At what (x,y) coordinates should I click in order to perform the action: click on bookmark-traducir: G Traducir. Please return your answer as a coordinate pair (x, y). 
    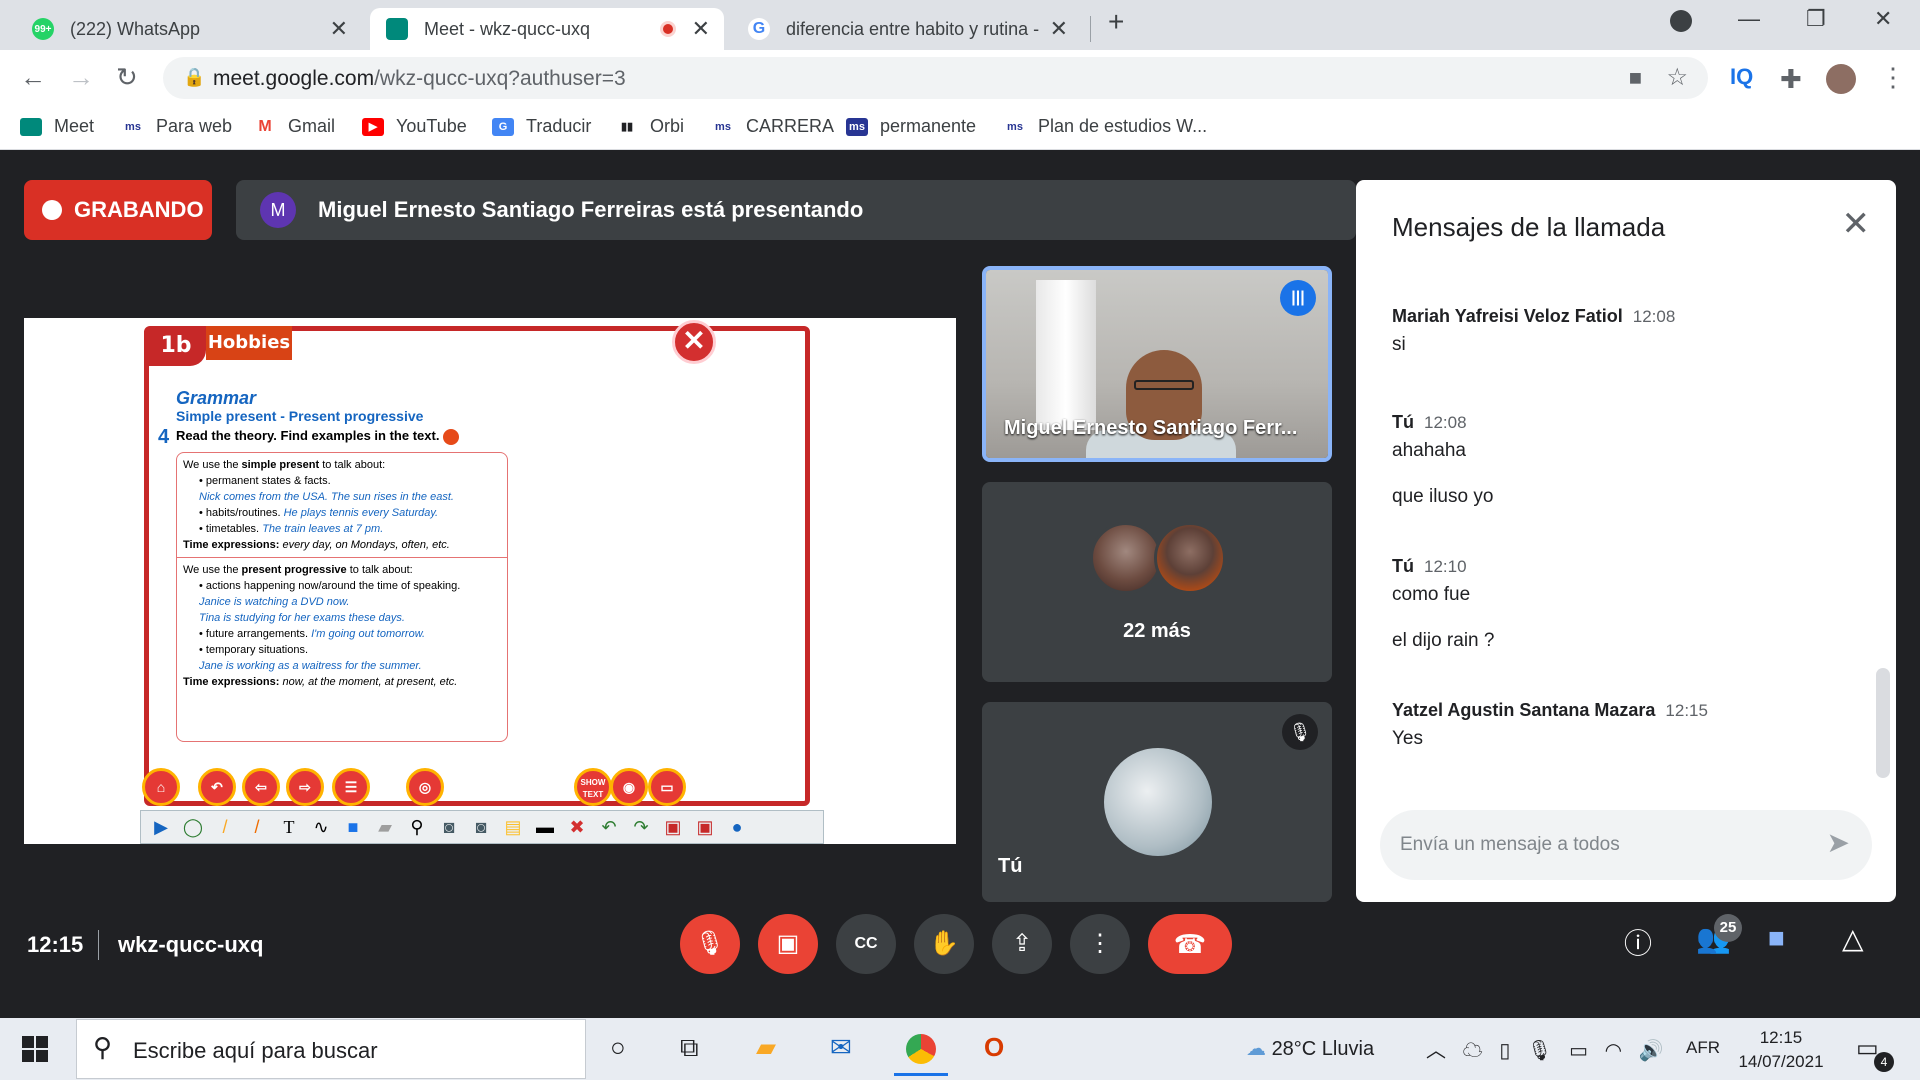
    Looking at the image, I should click on (541, 126).